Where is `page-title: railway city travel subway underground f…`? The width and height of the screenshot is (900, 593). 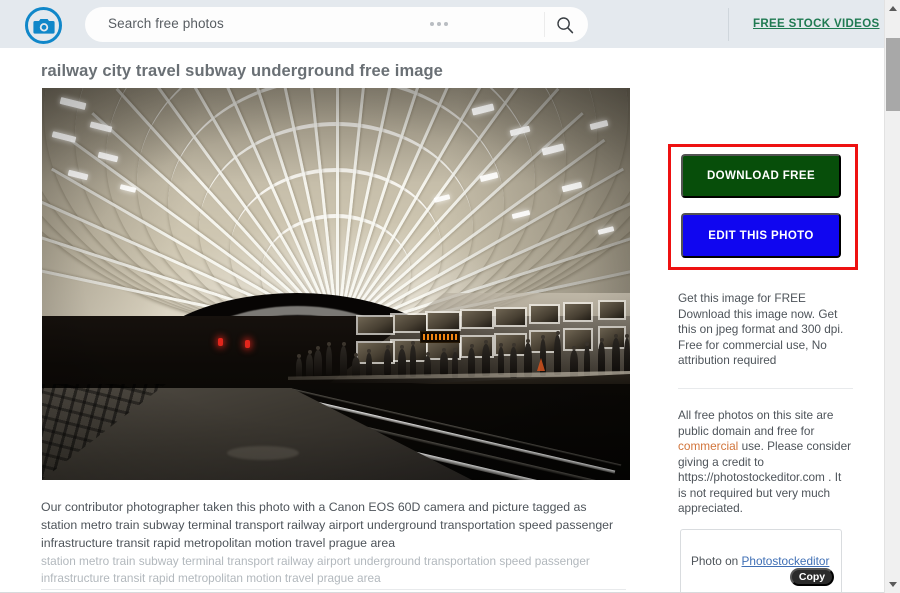
page-title: railway city travel subway underground f… is located at coordinates (242, 71).